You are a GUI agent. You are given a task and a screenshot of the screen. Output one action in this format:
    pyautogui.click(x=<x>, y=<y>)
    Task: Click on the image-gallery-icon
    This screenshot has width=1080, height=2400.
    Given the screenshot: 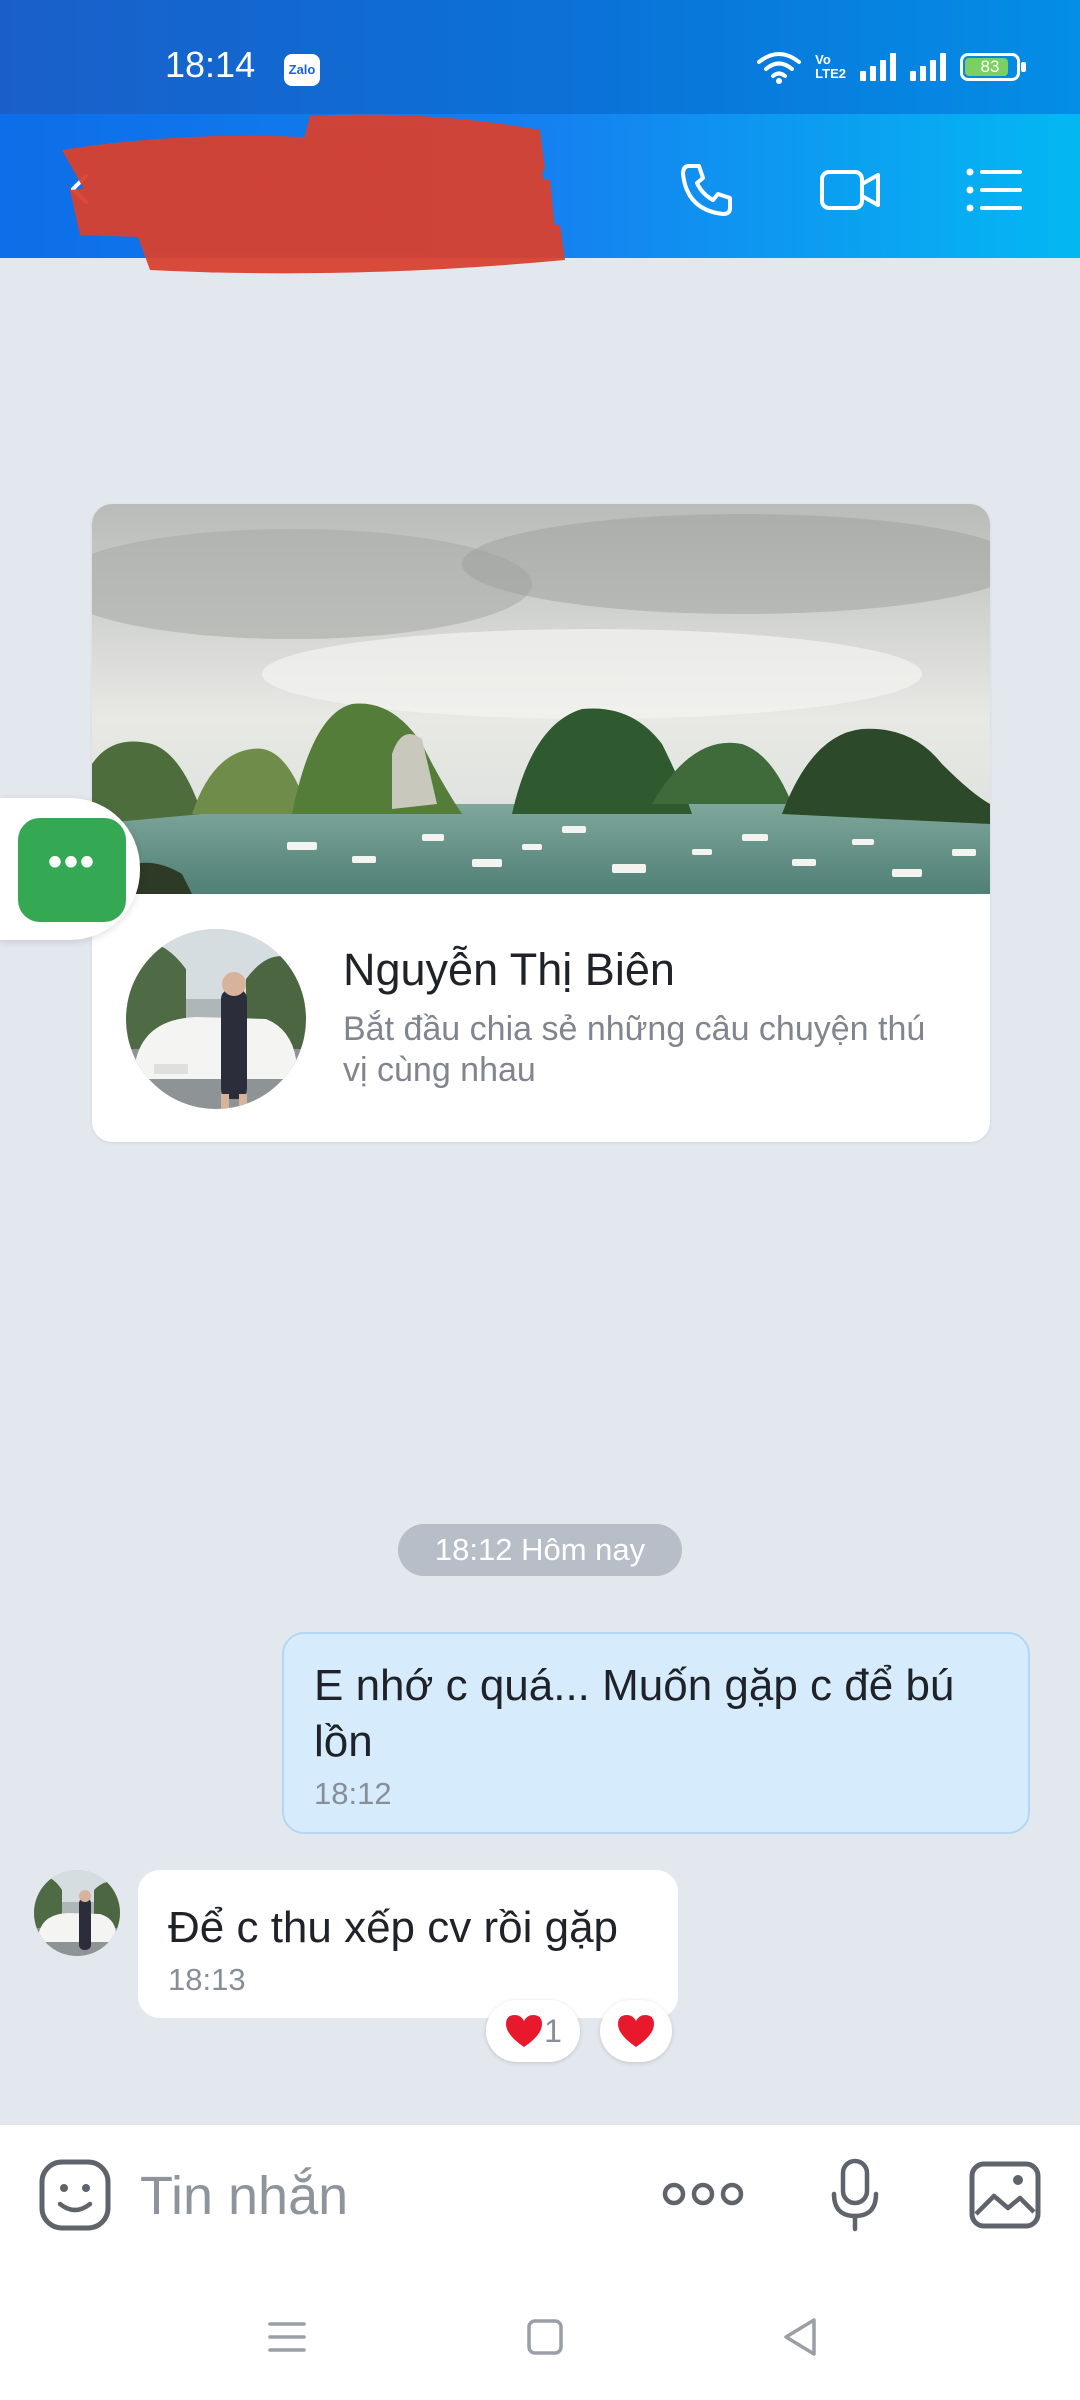 What is the action you would take?
    pyautogui.click(x=1005, y=2195)
    